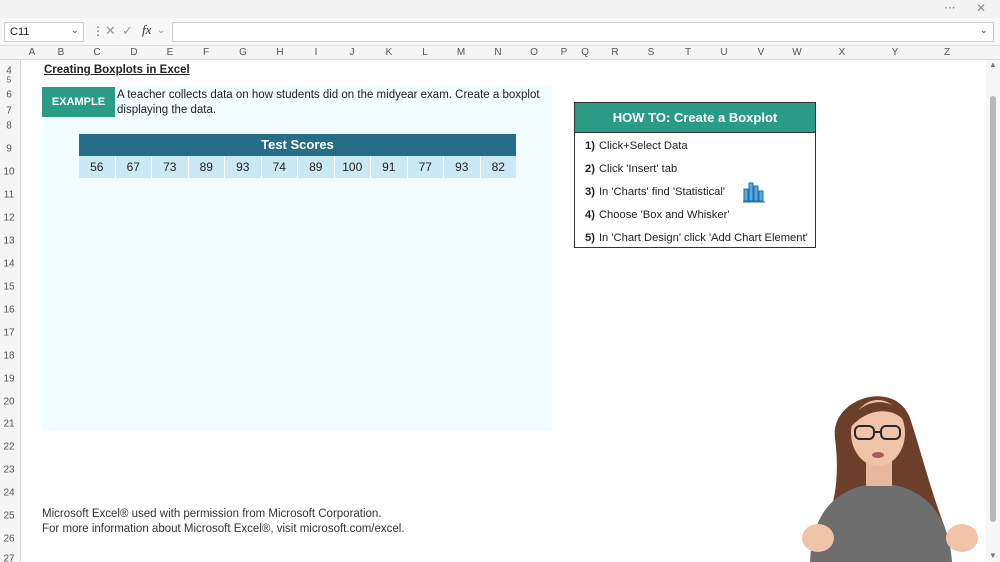 This screenshot has width=1000, height=562. What do you see at coordinates (133, 52) in the screenshot?
I see `column-header: D` at bounding box center [133, 52].